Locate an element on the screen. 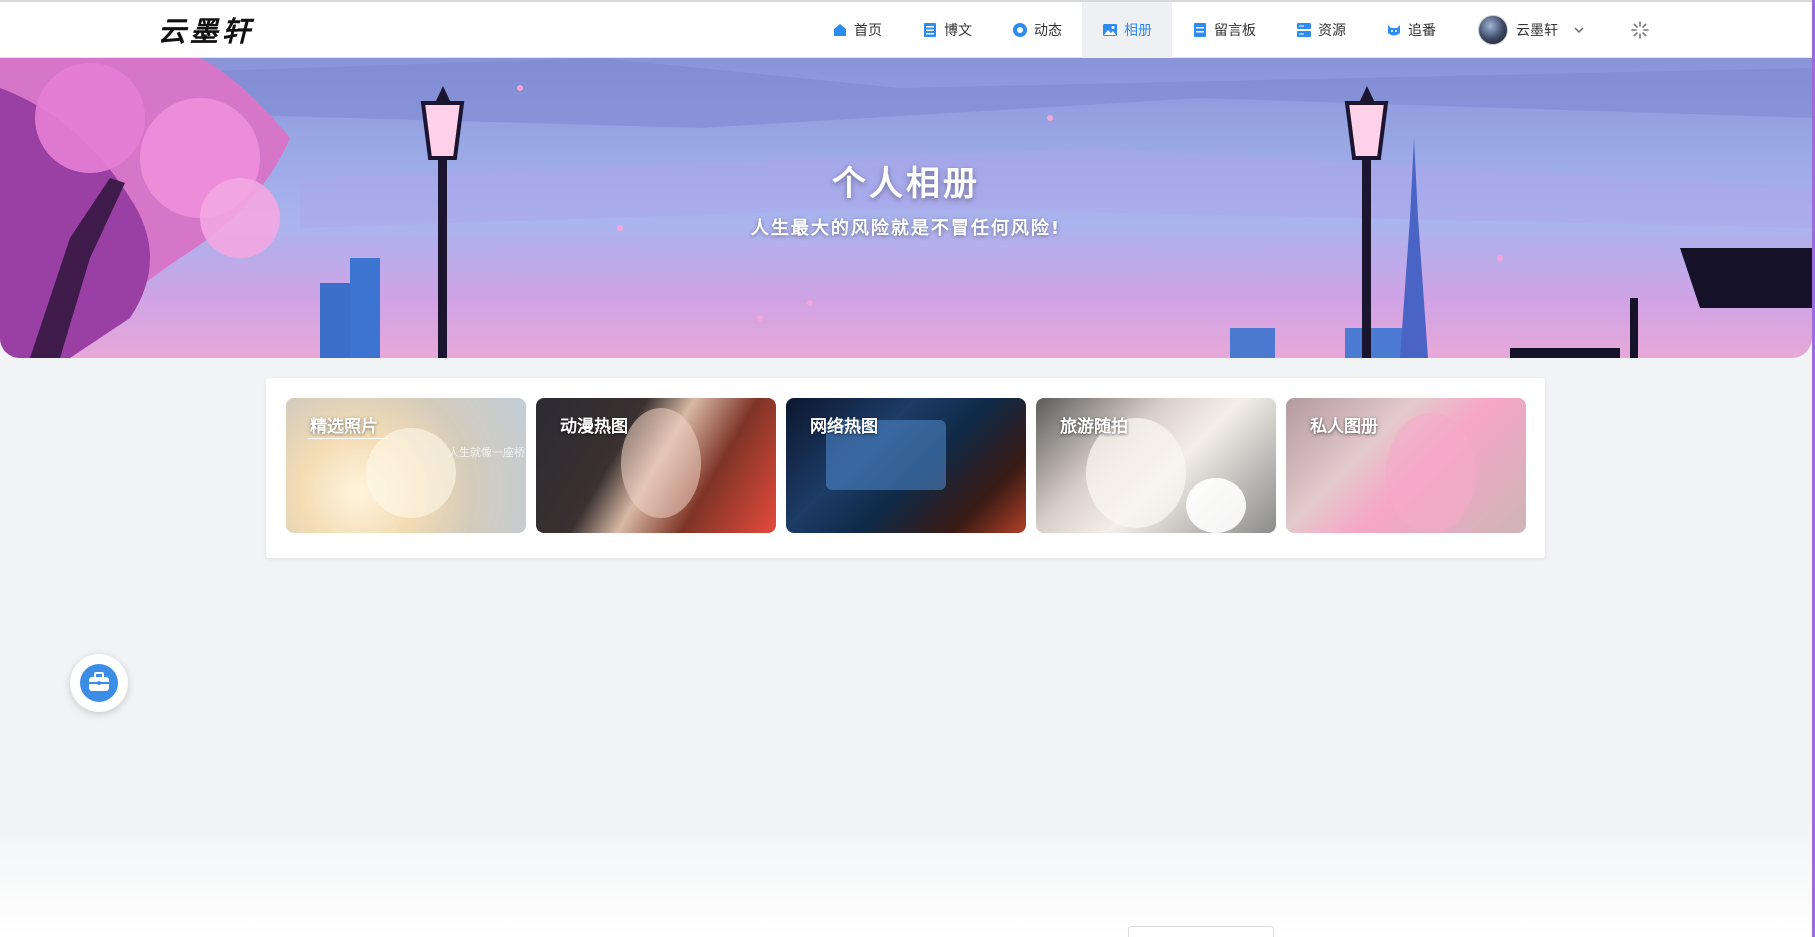  nav-label-blog: 博文 is located at coordinates (958, 31).